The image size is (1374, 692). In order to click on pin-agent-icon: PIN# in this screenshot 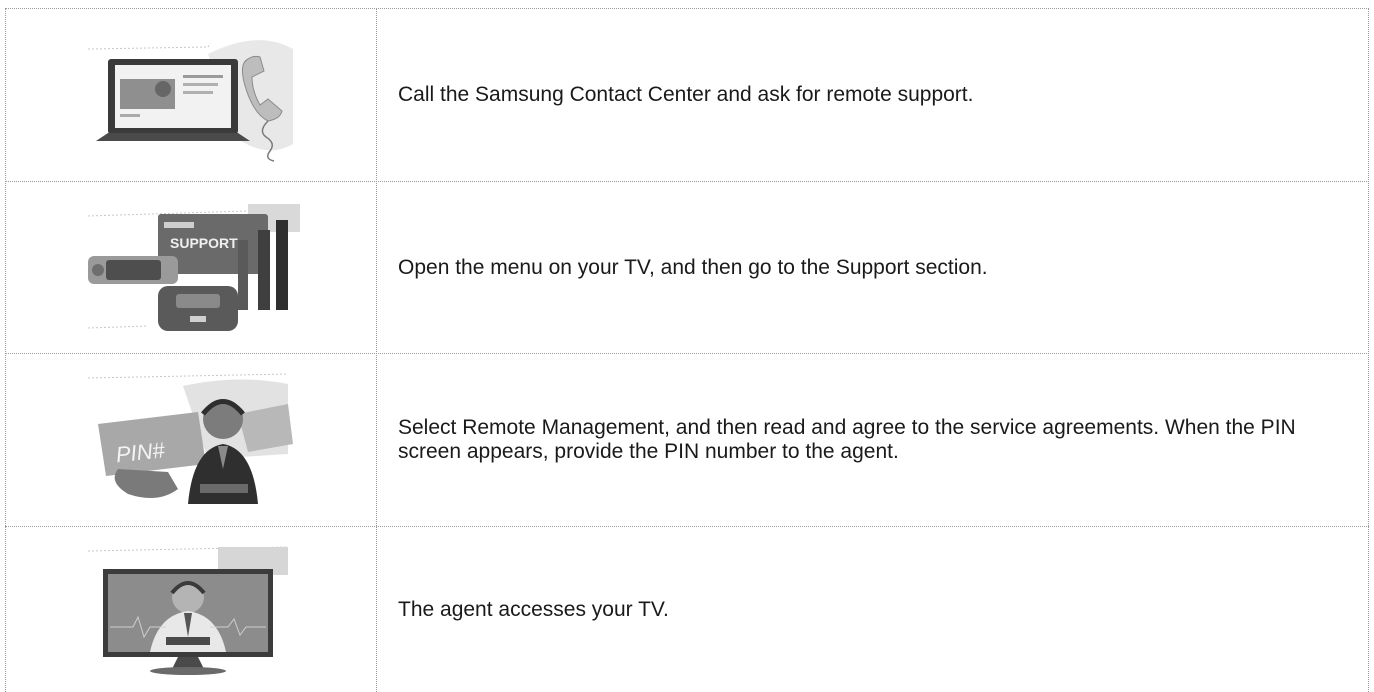, I will do `click(190, 438)`.